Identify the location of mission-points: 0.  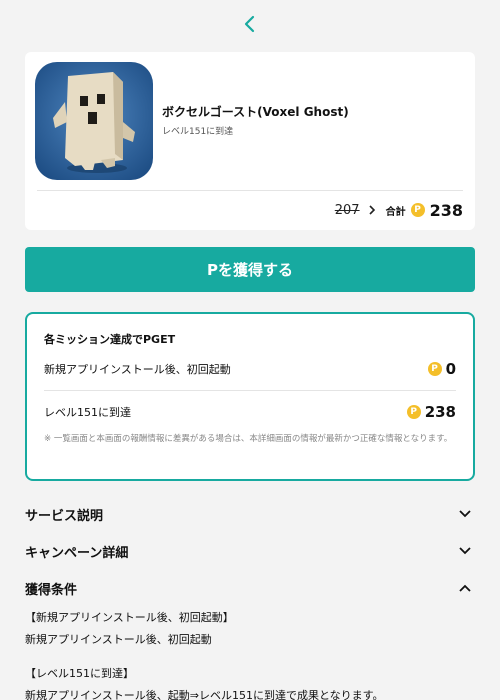
(450, 369).